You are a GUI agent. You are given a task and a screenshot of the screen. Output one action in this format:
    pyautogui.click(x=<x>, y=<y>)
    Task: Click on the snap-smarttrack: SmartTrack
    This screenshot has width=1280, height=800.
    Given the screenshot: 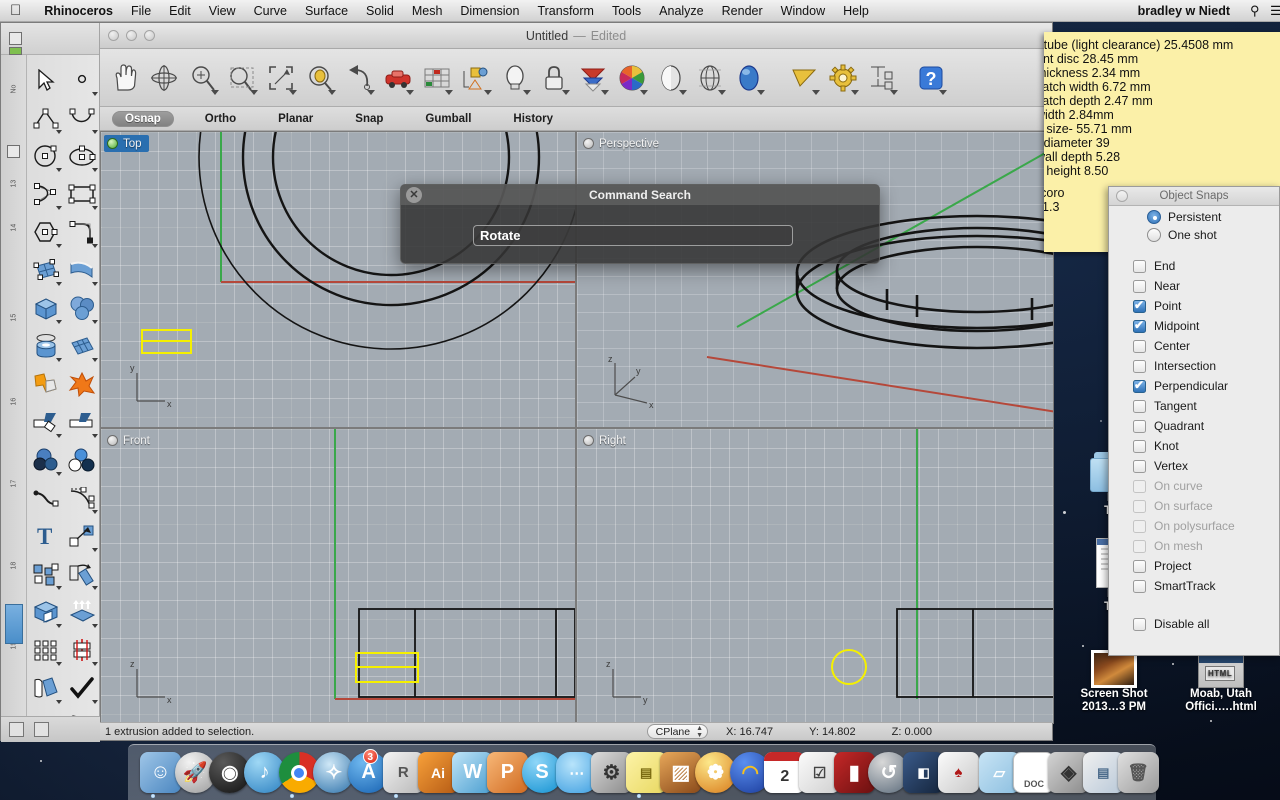 What is the action you would take?
    pyautogui.click(x=1206, y=586)
    